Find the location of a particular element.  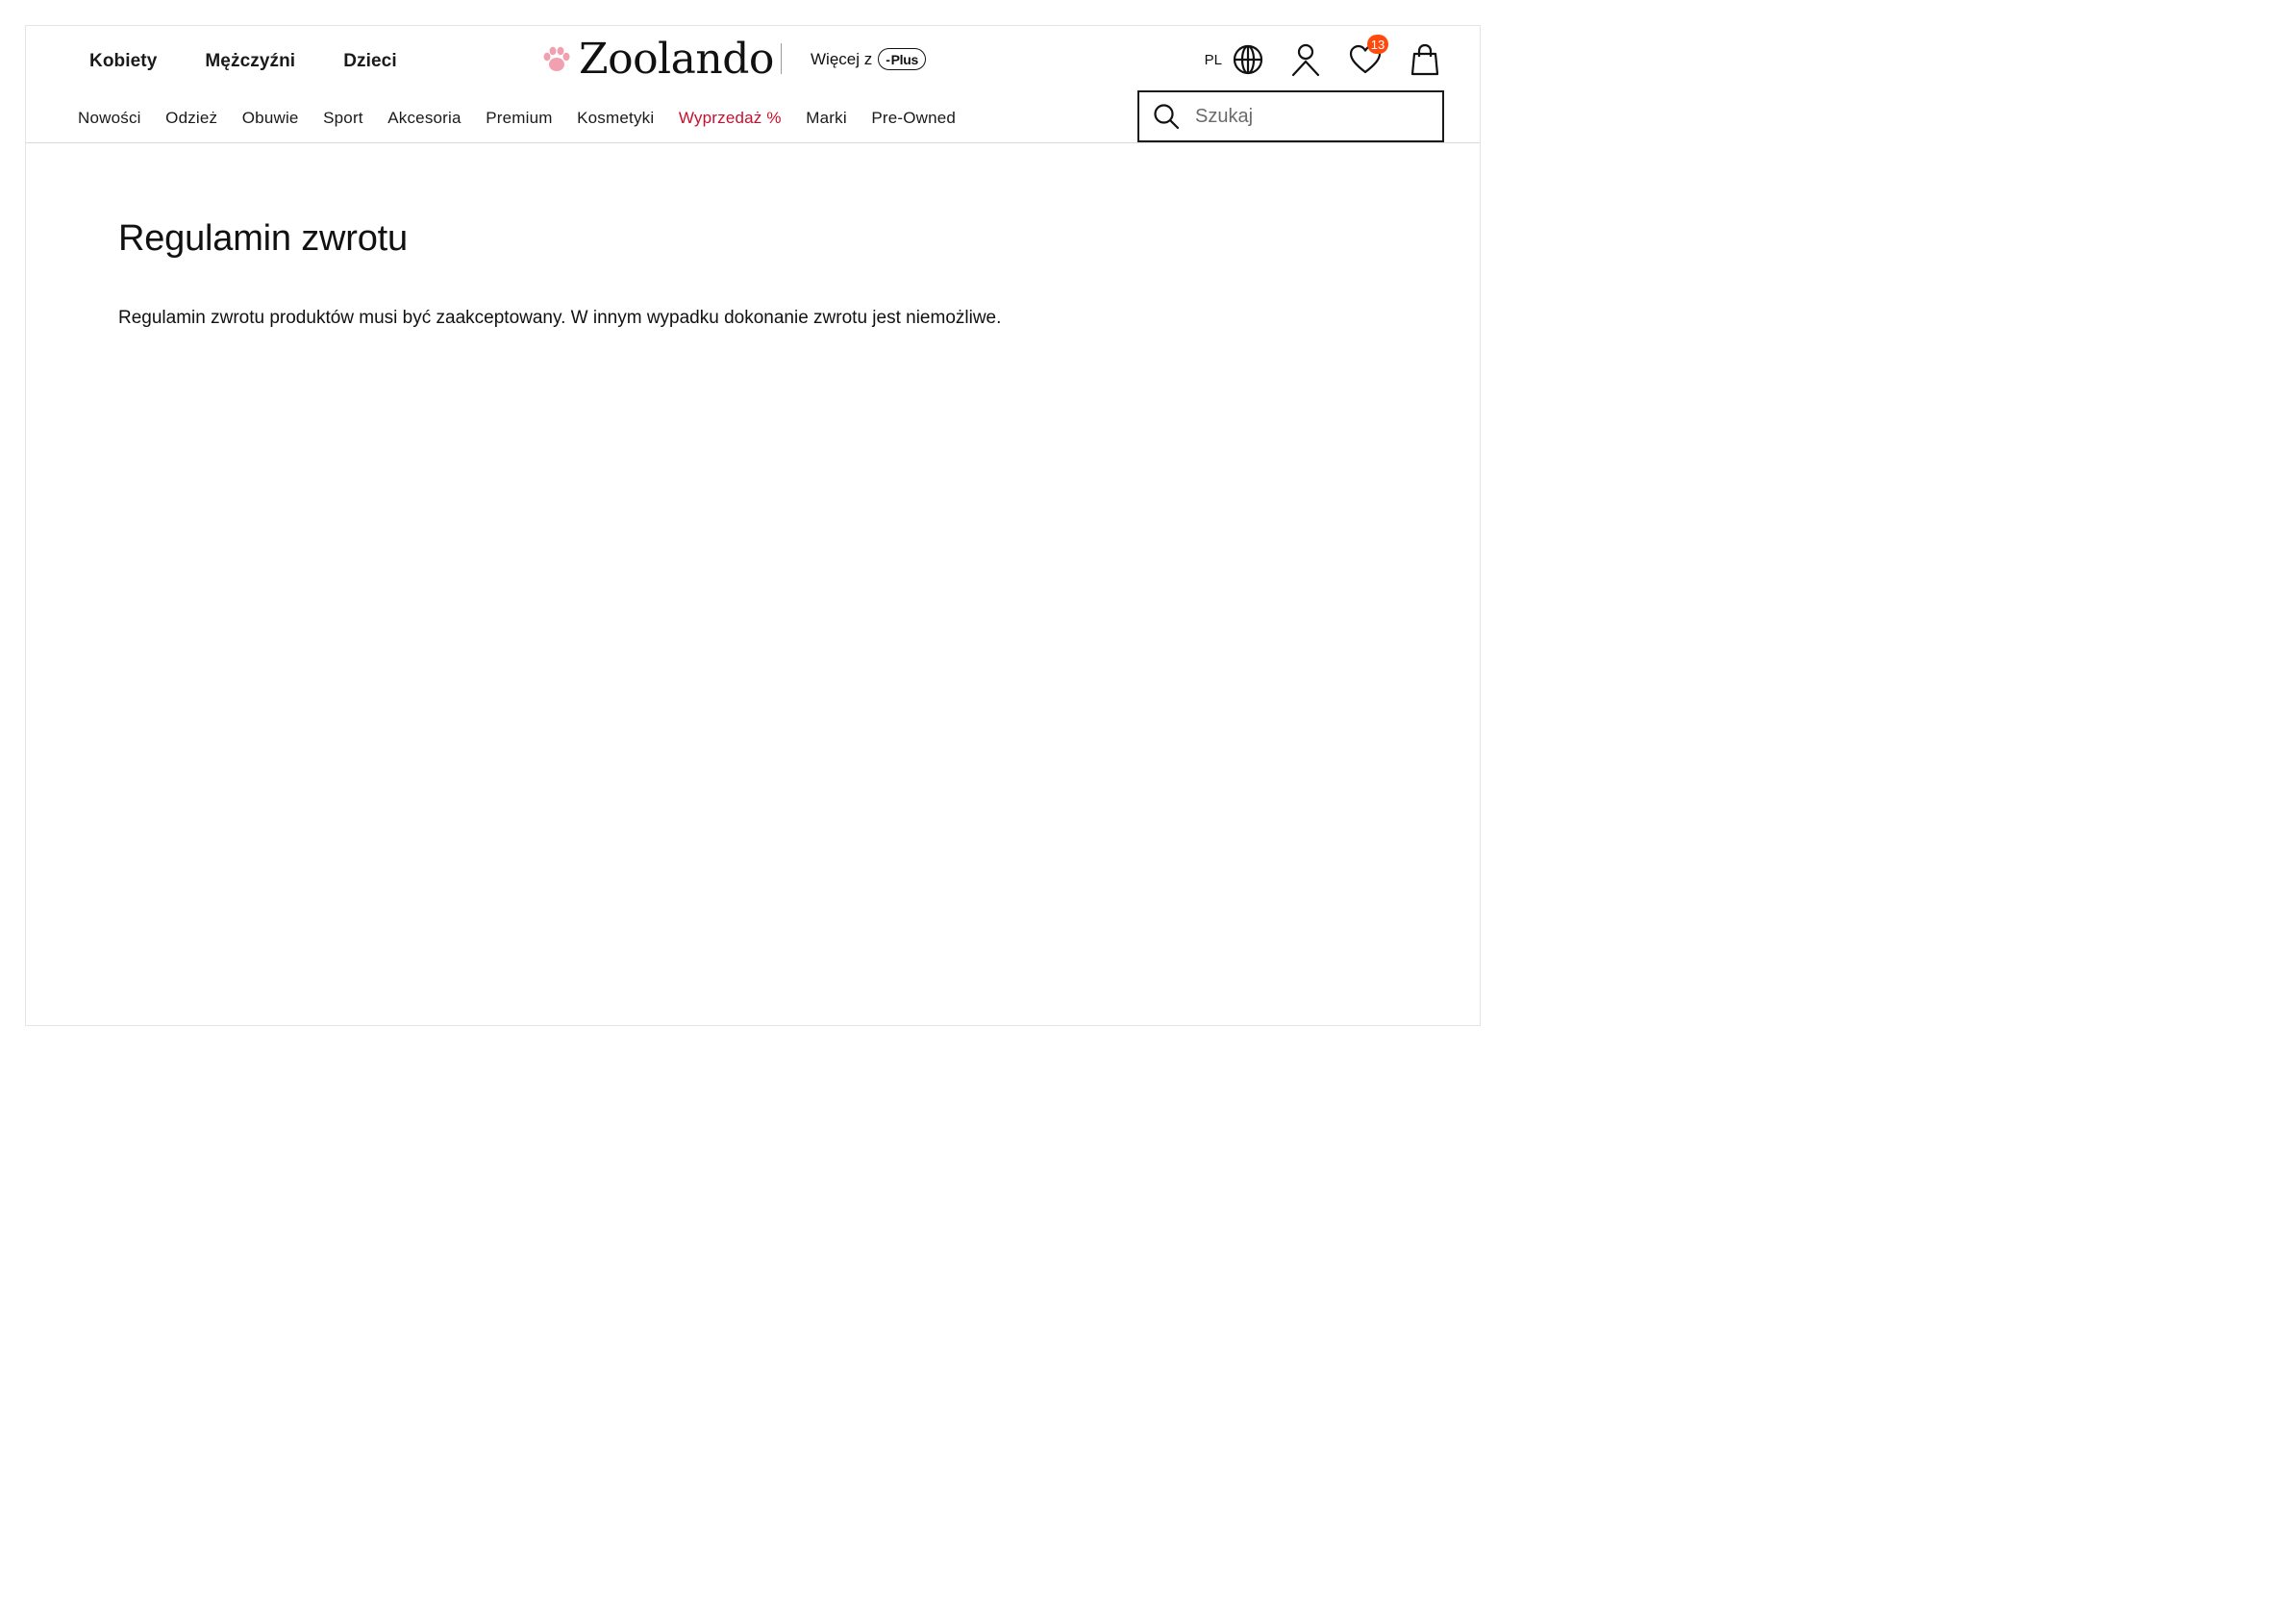

language-selector: PL is located at coordinates (1234, 59).